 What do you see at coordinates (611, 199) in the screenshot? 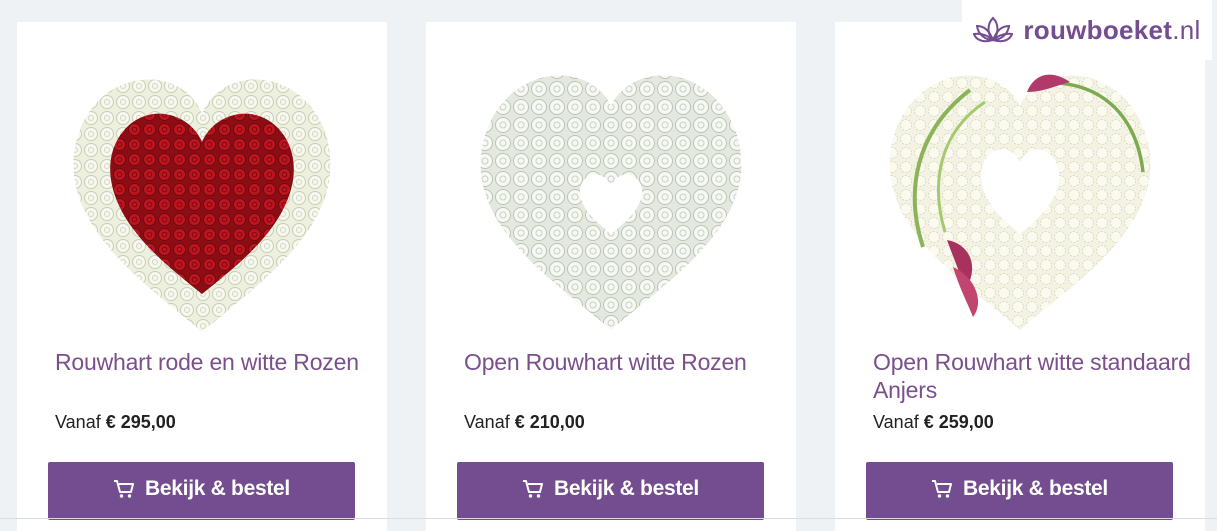
I see `product-image-open-white-rose-heart` at bounding box center [611, 199].